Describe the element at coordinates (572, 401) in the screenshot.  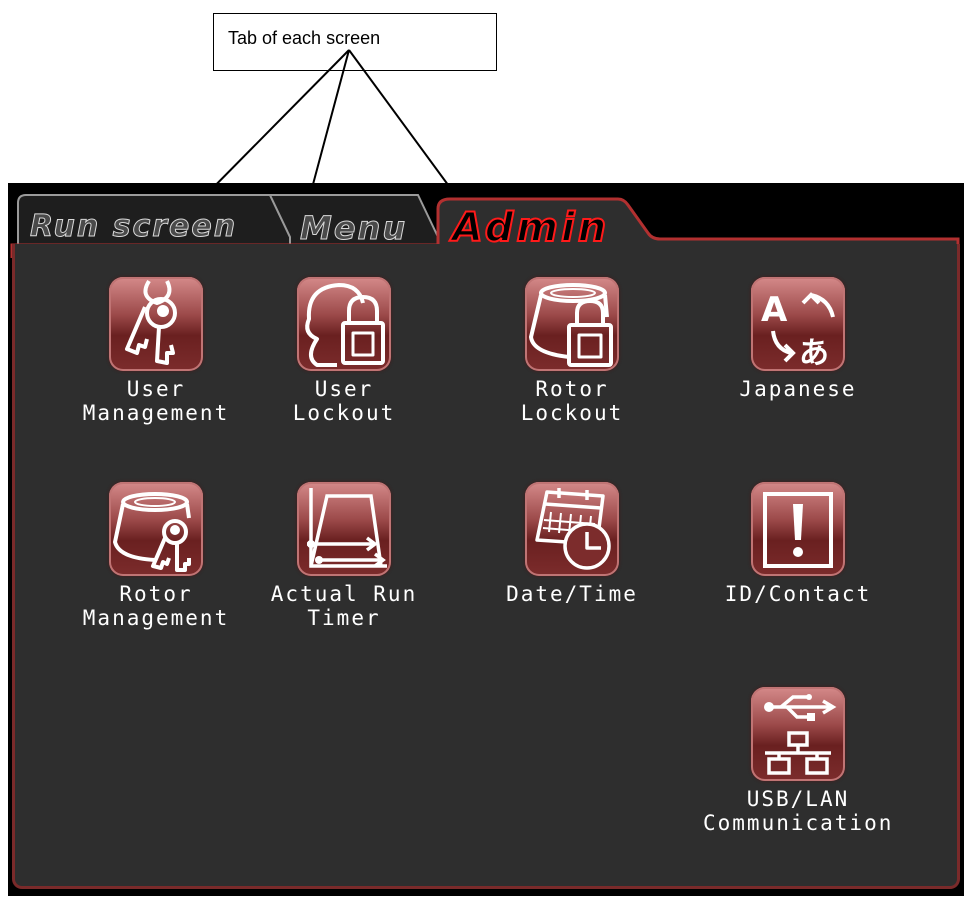
I see `tile-label: Rotor Lockout` at that location.